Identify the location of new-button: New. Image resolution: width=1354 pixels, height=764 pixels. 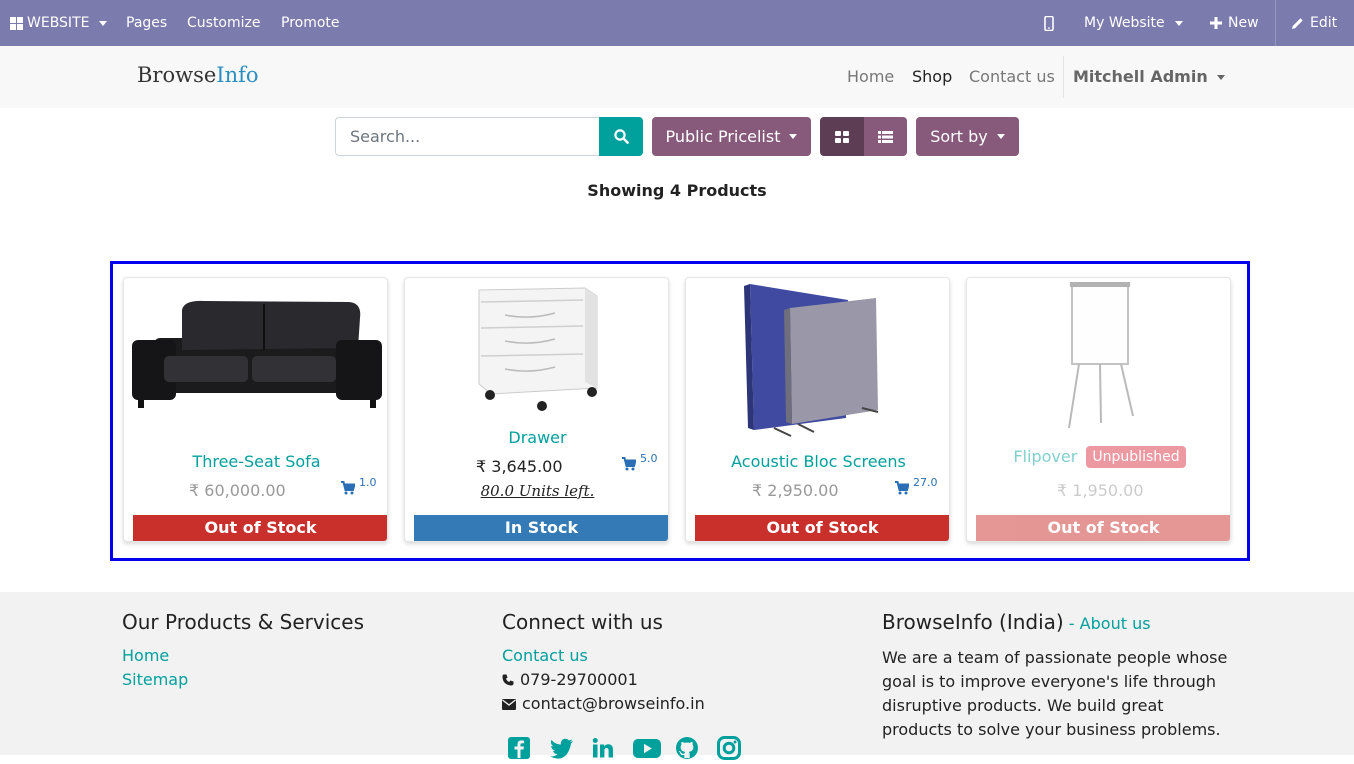
(1234, 23).